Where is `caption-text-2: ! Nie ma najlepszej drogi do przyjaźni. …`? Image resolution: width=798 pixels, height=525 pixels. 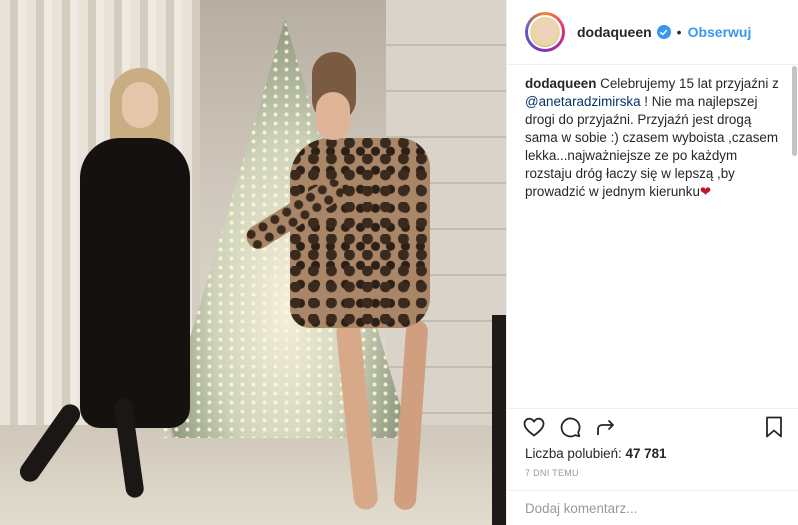
caption-text-2: ! Nie ma najlepszej drogi do przyjaźni. … is located at coordinates (652, 146).